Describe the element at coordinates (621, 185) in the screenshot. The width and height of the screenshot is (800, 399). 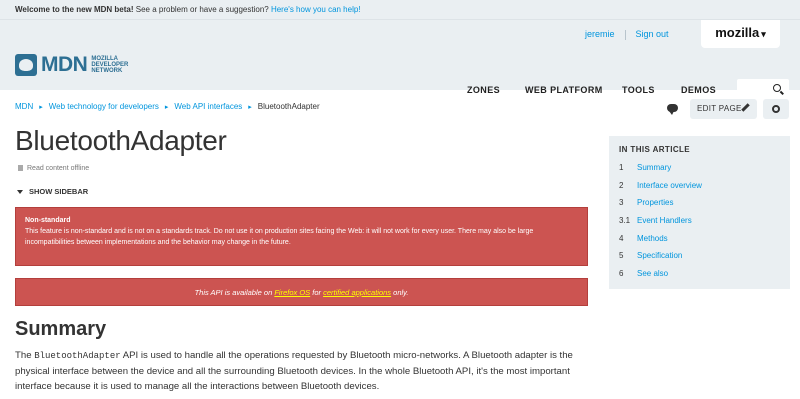
I see `toc-num: 2` at that location.